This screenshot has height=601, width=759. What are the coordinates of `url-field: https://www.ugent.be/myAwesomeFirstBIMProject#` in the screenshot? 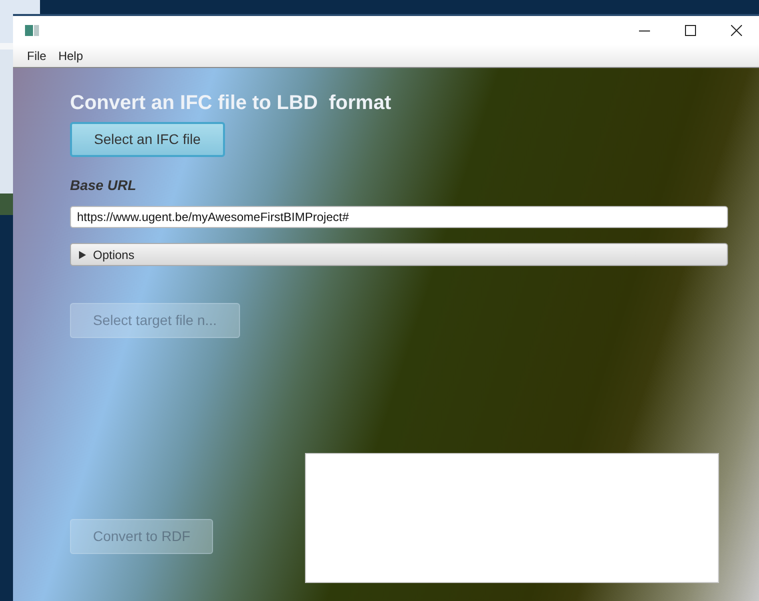 It's located at (399, 217).